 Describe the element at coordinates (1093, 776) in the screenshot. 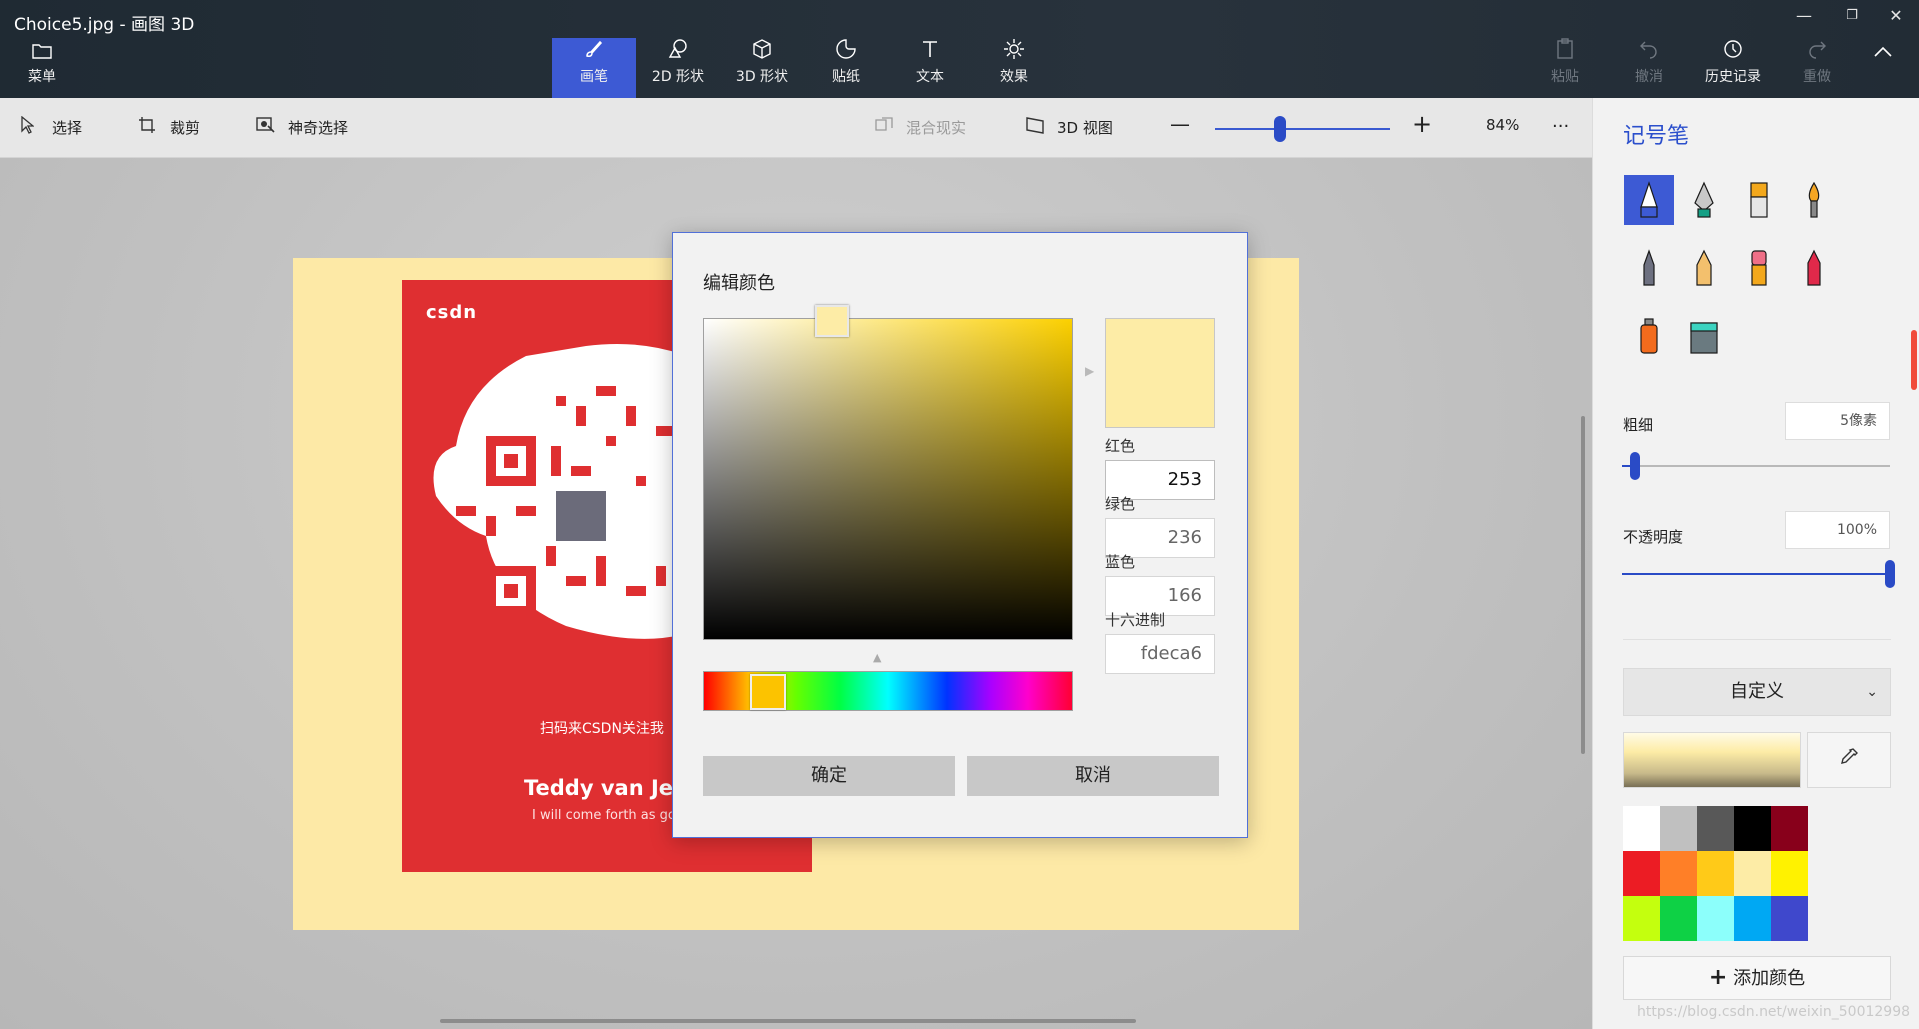

I see `cancel-button: 取消` at that location.